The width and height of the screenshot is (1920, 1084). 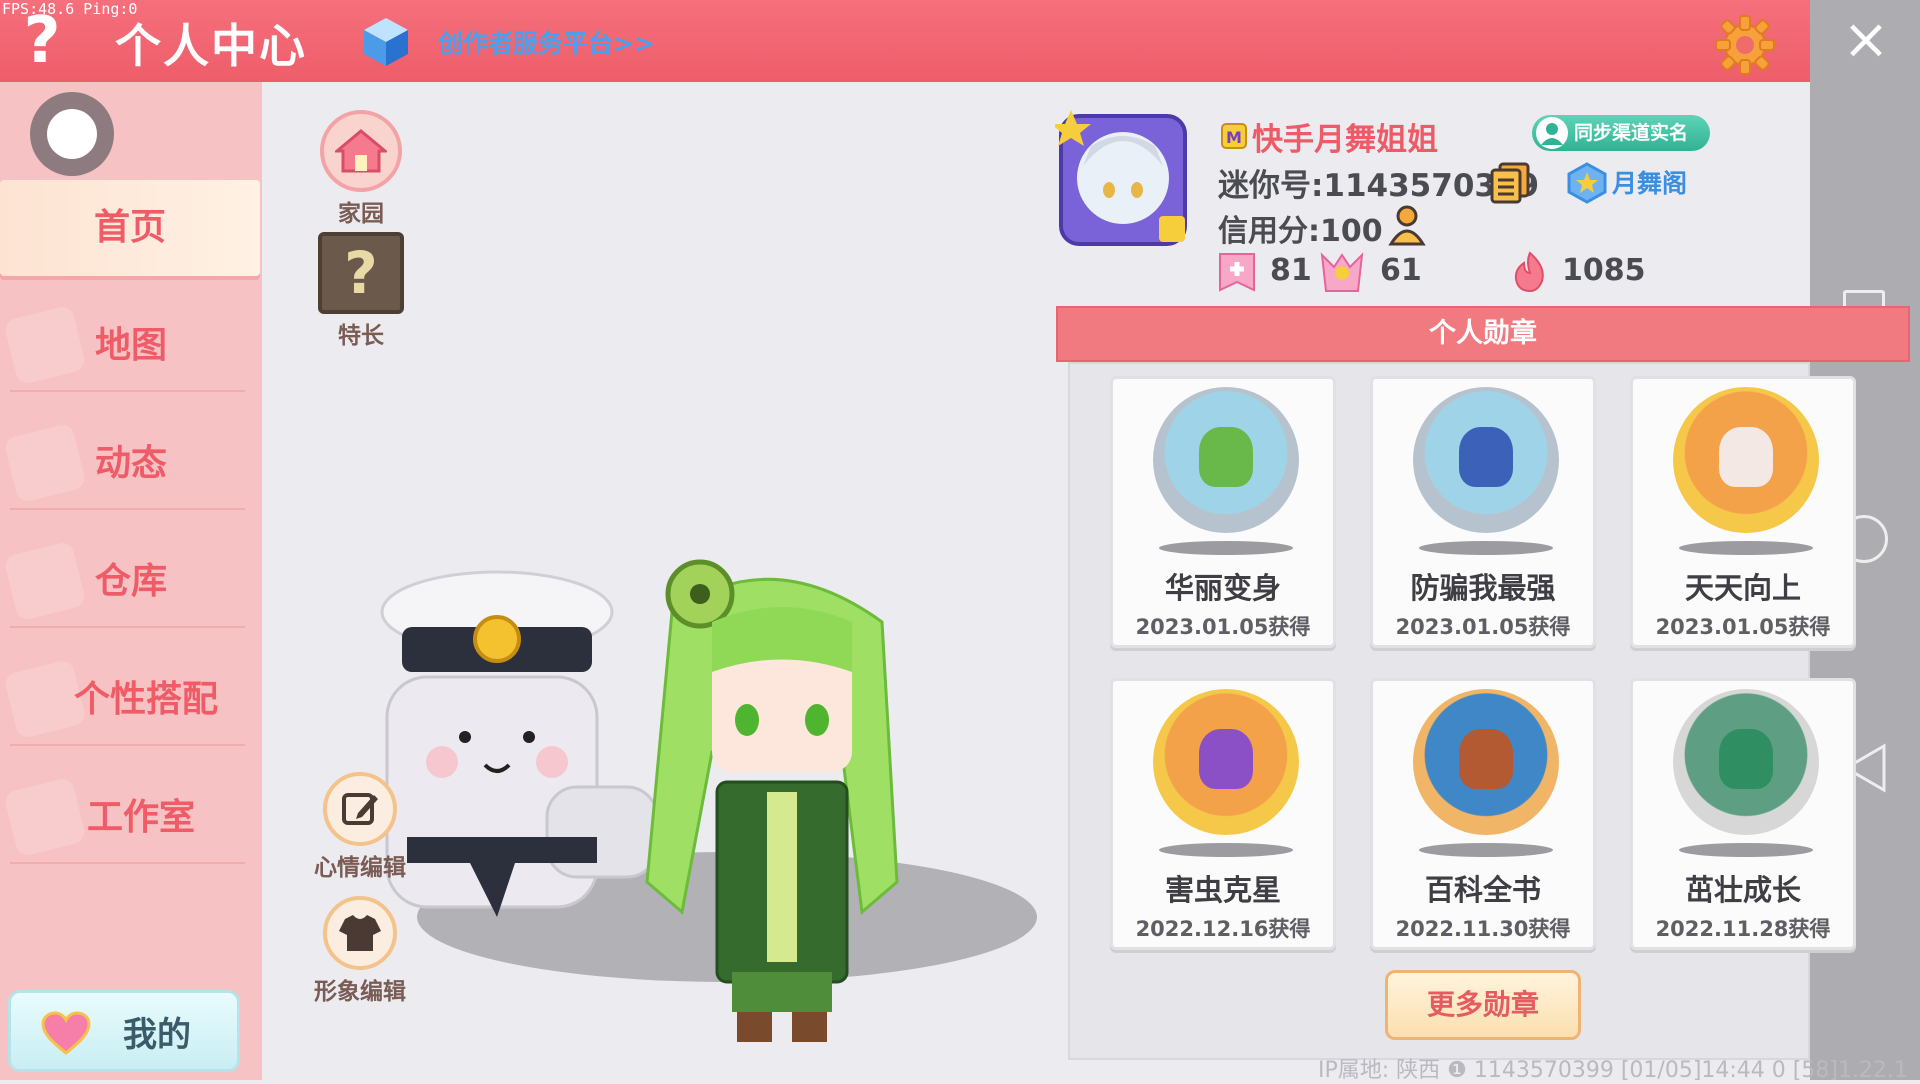 What do you see at coordinates (1370, 271) in the screenshot?
I see `fans-stat: 61` at bounding box center [1370, 271].